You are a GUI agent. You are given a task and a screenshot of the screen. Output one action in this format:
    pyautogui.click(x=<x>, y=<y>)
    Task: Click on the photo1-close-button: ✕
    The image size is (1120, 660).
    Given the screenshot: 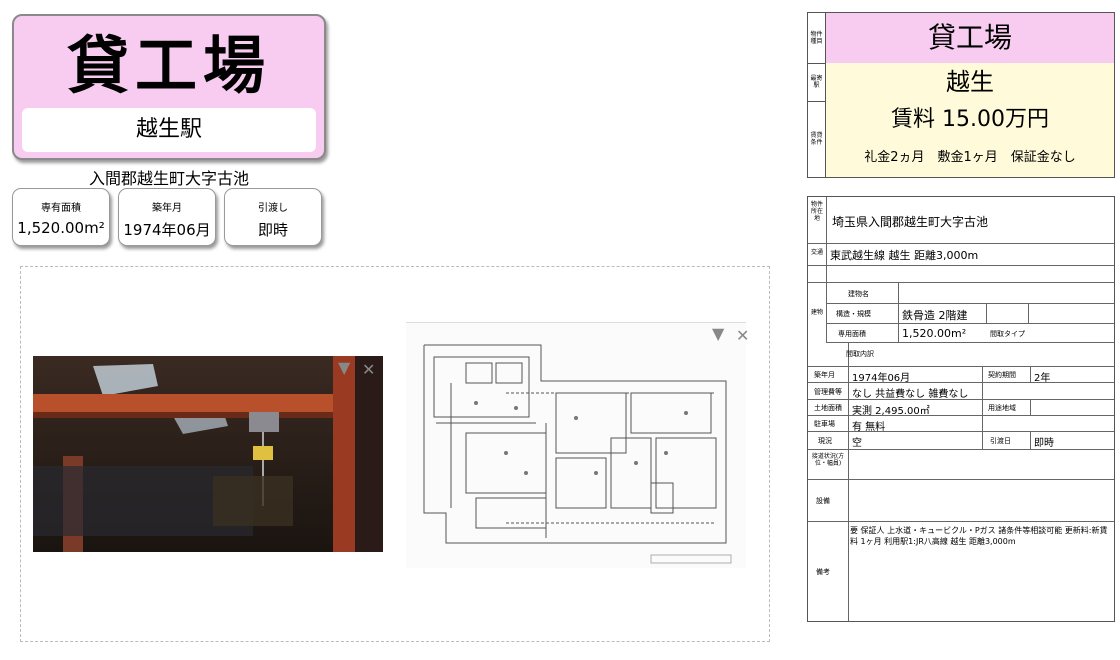 What is the action you would take?
    pyautogui.click(x=368, y=369)
    